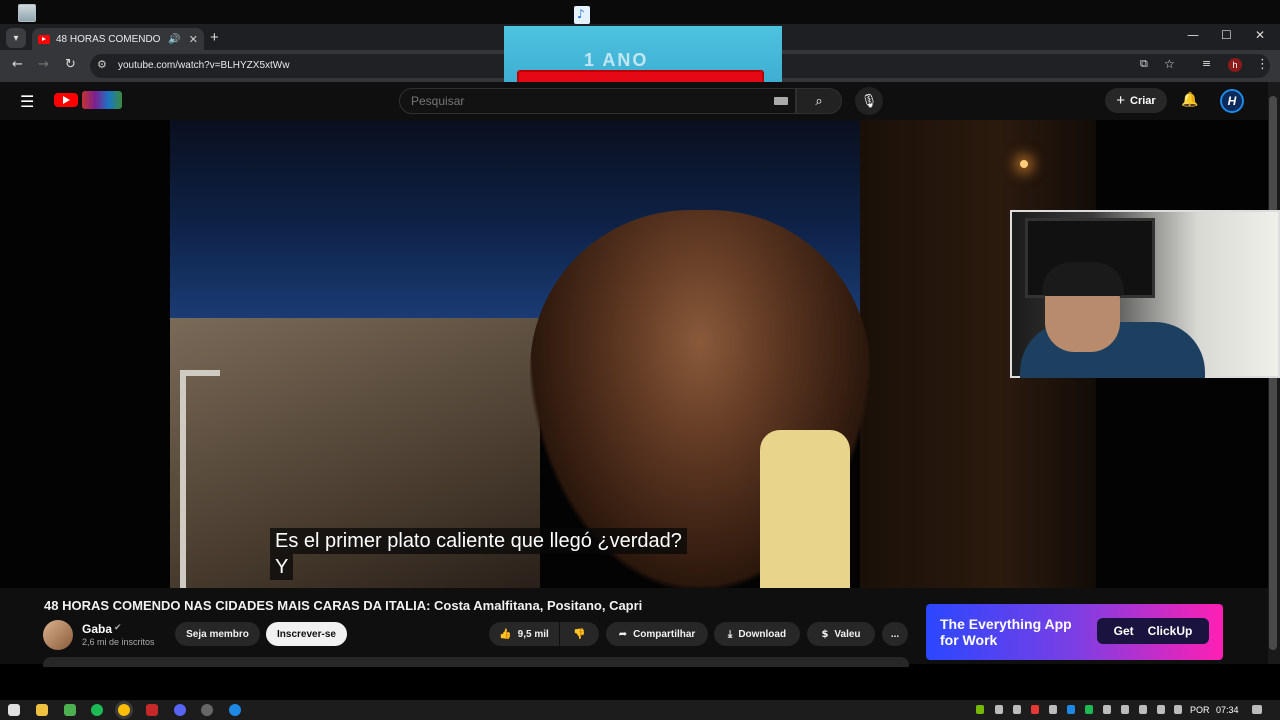  Describe the element at coordinates (582, 15) in the screenshot. I see `music-file-icon` at that location.